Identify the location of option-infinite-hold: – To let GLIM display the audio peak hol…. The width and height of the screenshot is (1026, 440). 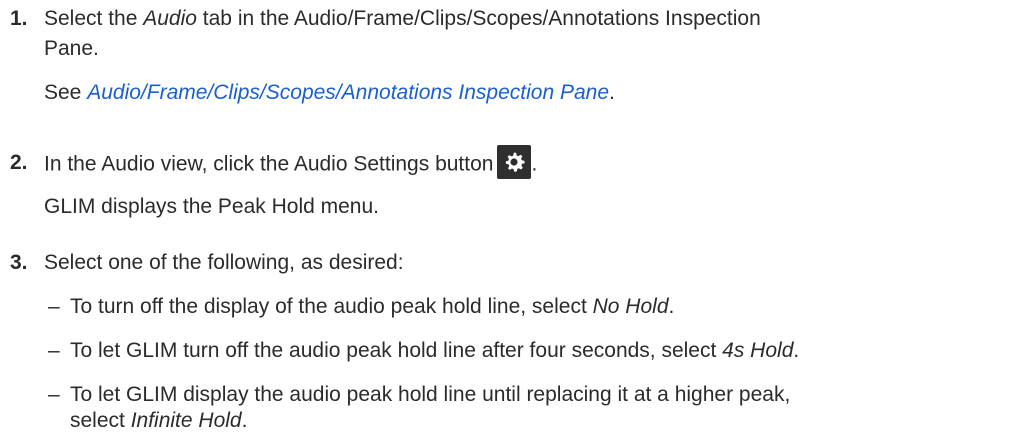
(513, 408).